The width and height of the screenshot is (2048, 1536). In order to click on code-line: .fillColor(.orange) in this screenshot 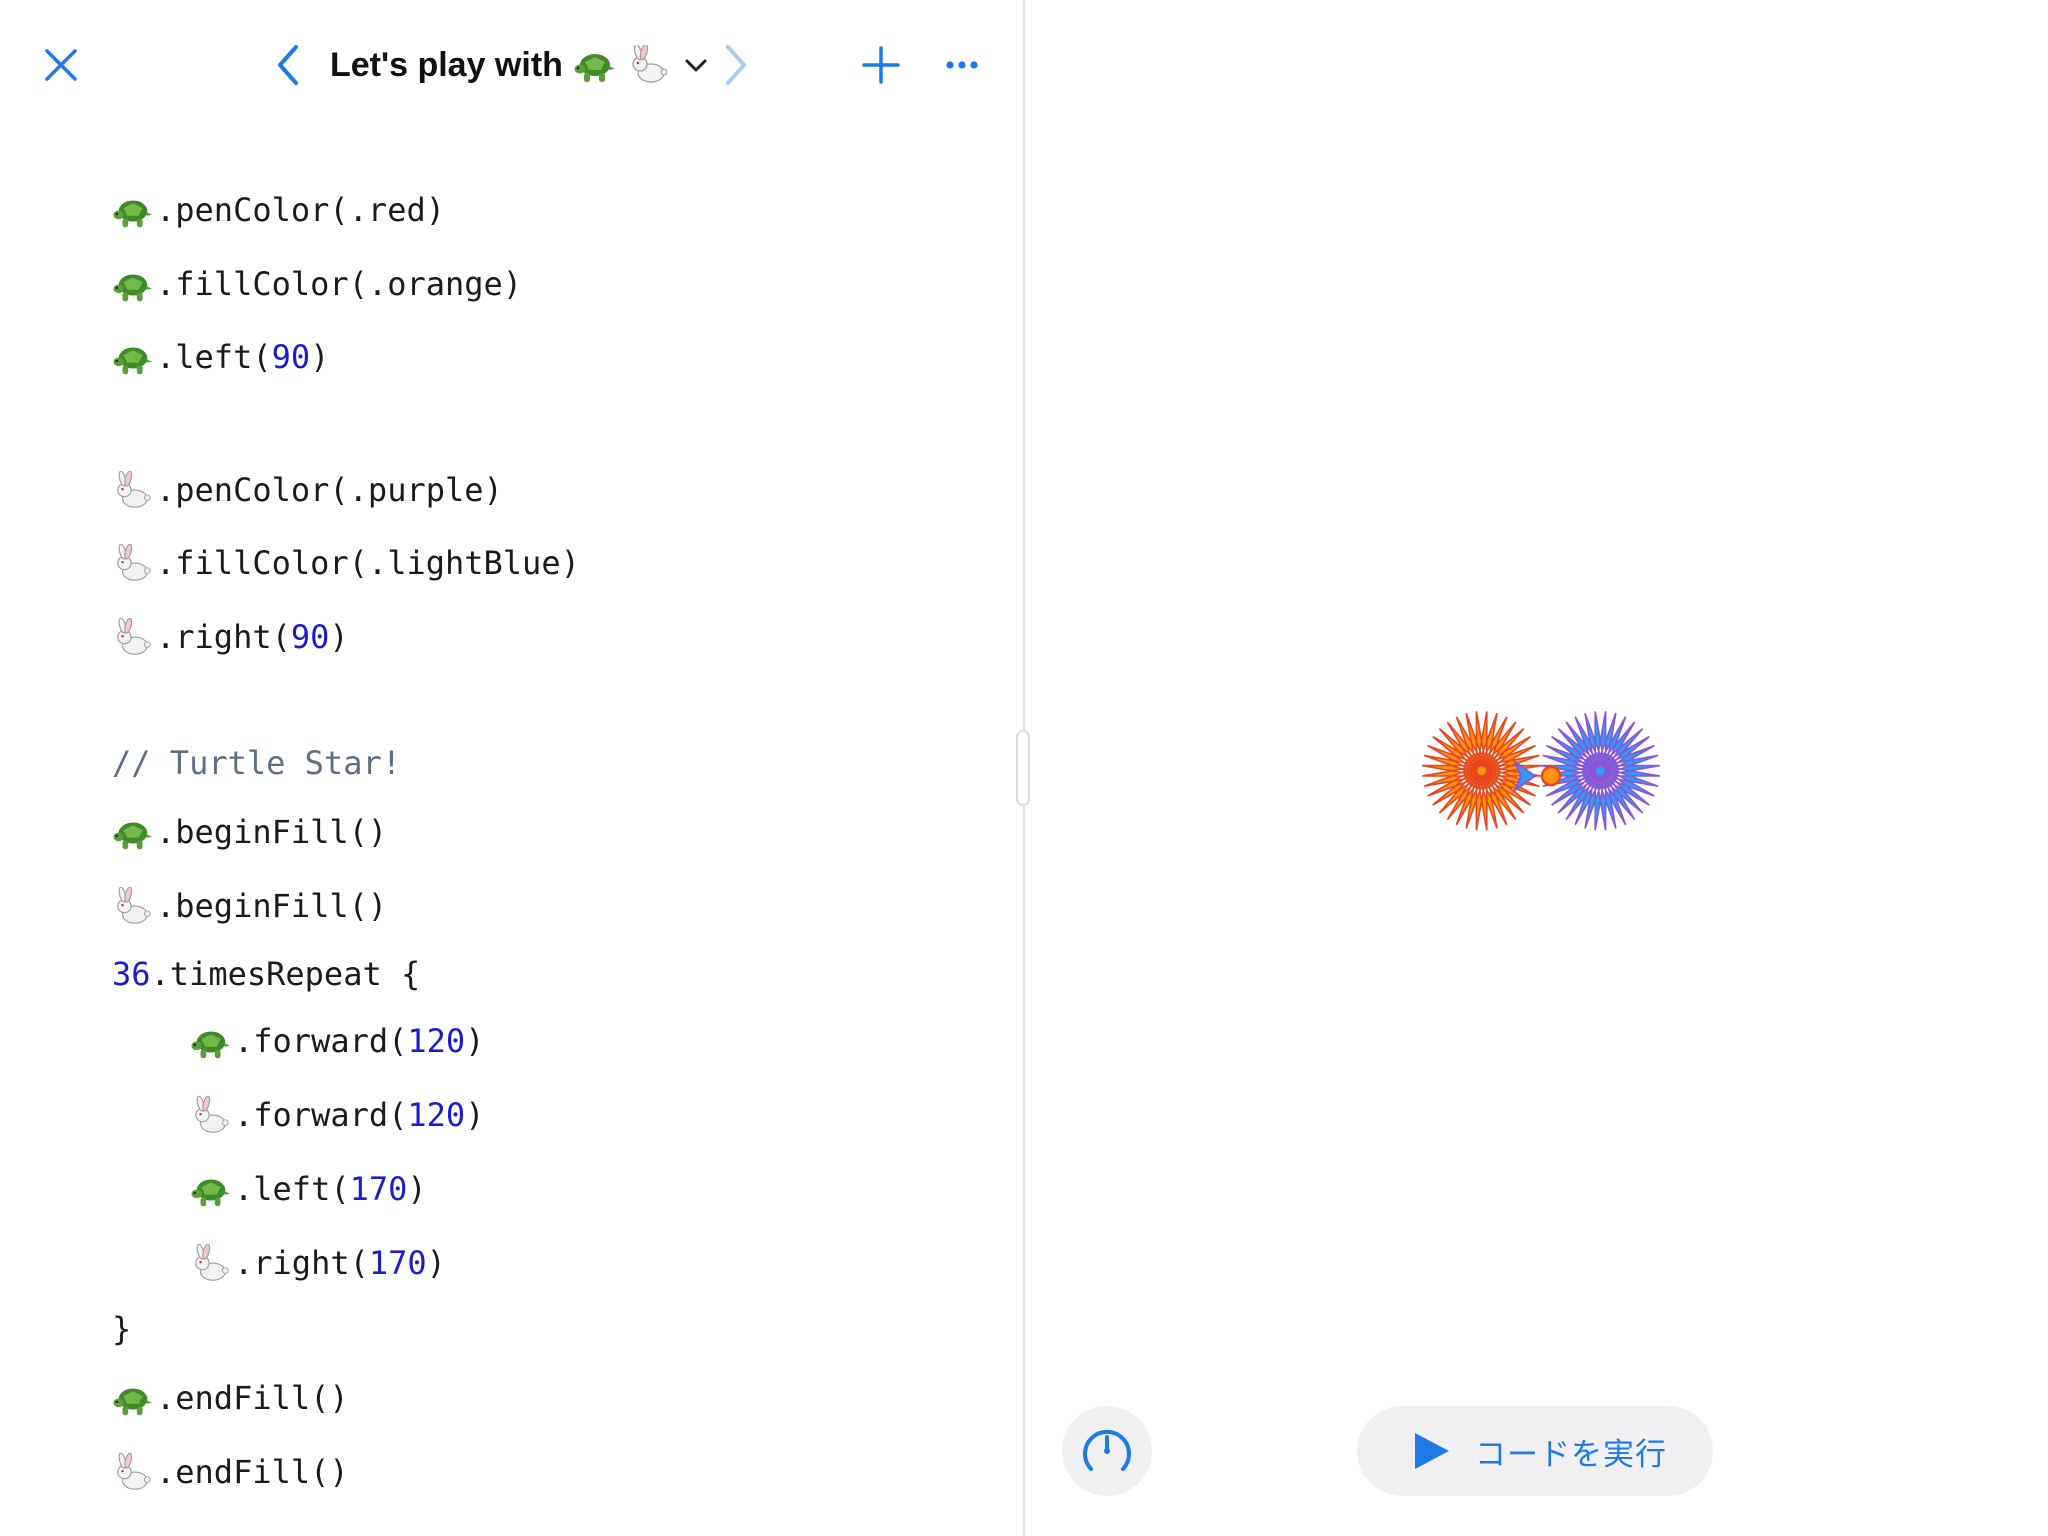, I will do `click(317, 284)`.